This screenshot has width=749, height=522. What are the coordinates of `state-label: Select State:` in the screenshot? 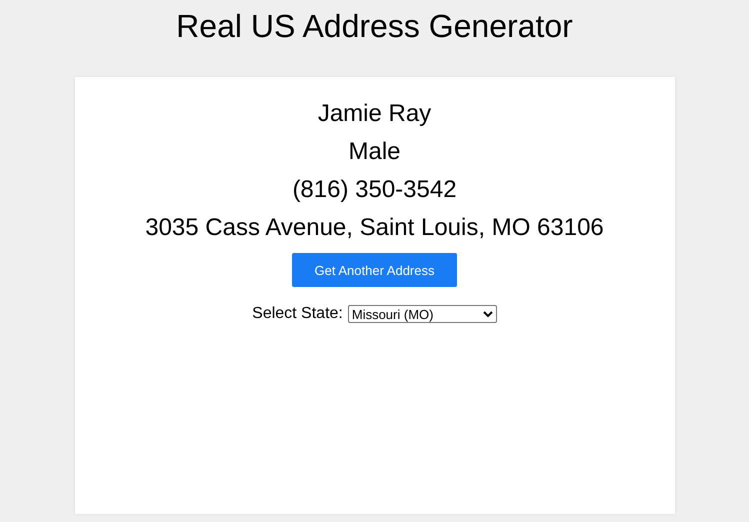 It's located at (297, 314).